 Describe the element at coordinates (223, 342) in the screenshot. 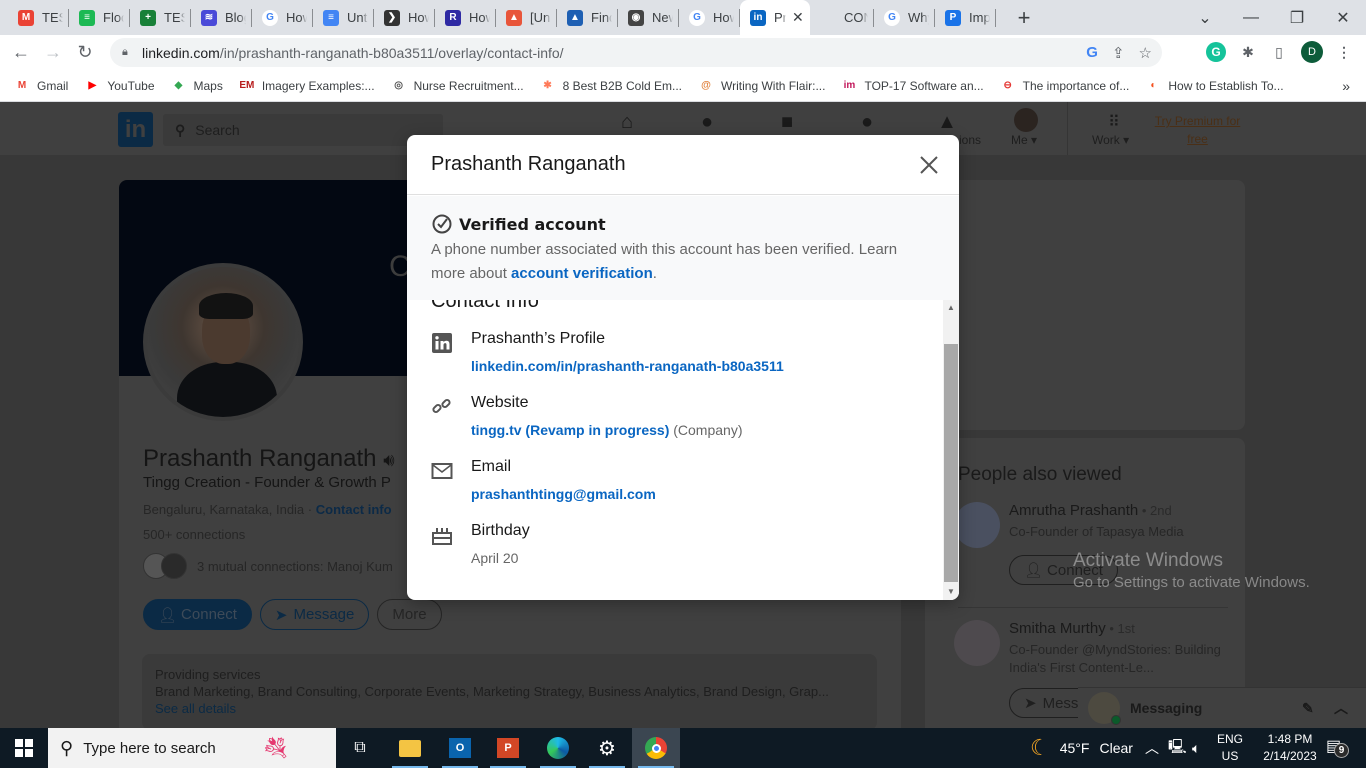

I see `profile-photo` at that location.